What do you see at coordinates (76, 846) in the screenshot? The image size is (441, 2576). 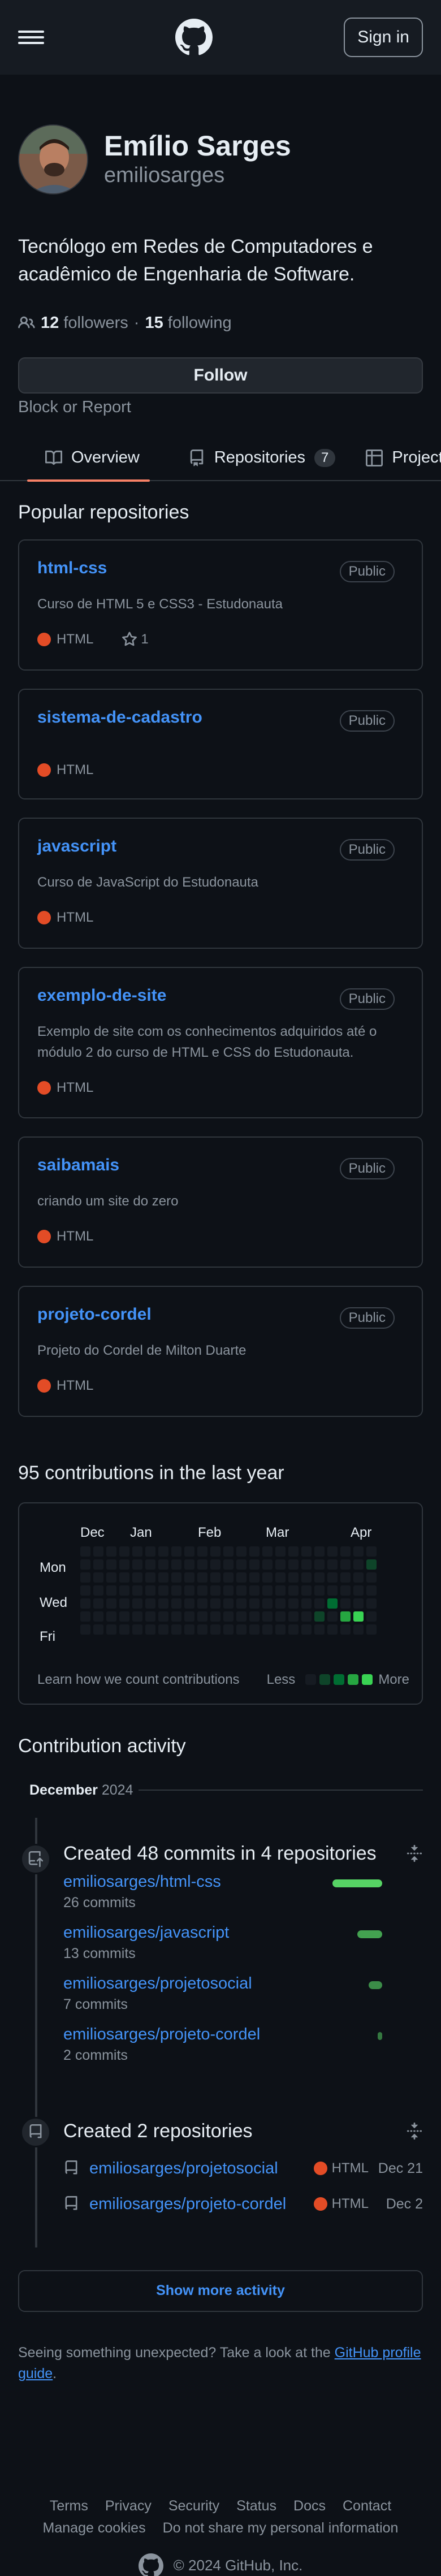 I see `repo-link: javascript` at bounding box center [76, 846].